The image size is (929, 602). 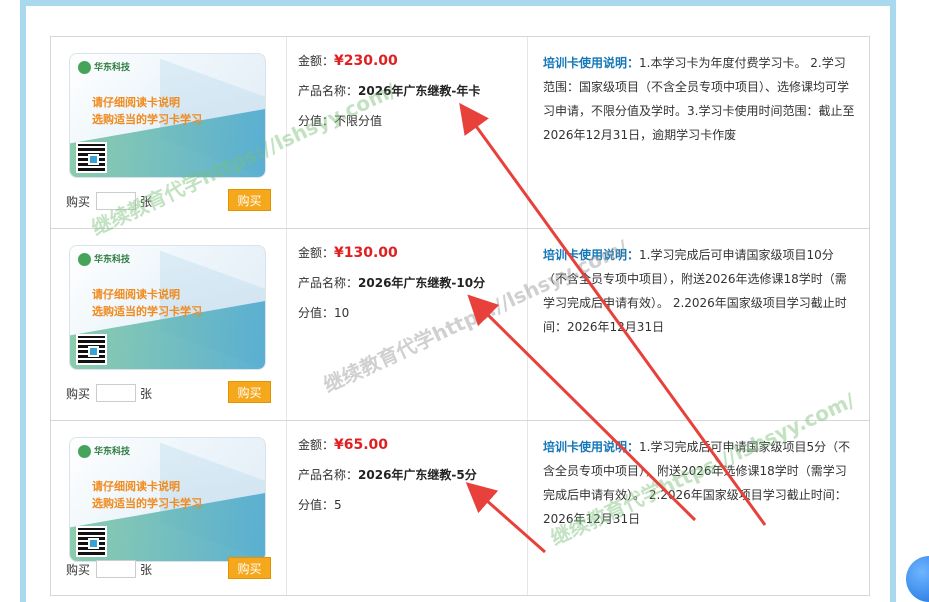 What do you see at coordinates (407, 324) in the screenshot?
I see `product-info: 金额：¥130.00 产品名称：2026年广东继教-10分 分值：10` at bounding box center [407, 324].